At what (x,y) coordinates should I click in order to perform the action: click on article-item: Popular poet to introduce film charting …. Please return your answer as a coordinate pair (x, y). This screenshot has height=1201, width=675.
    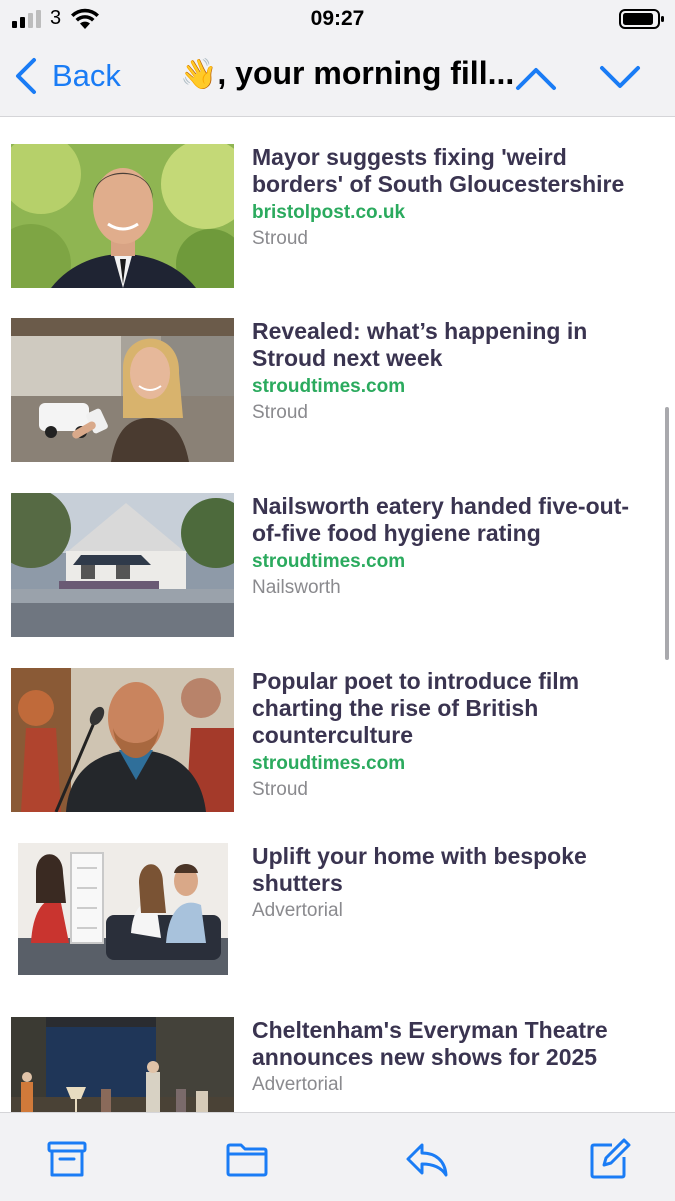
    Looking at the image, I should click on (337, 748).